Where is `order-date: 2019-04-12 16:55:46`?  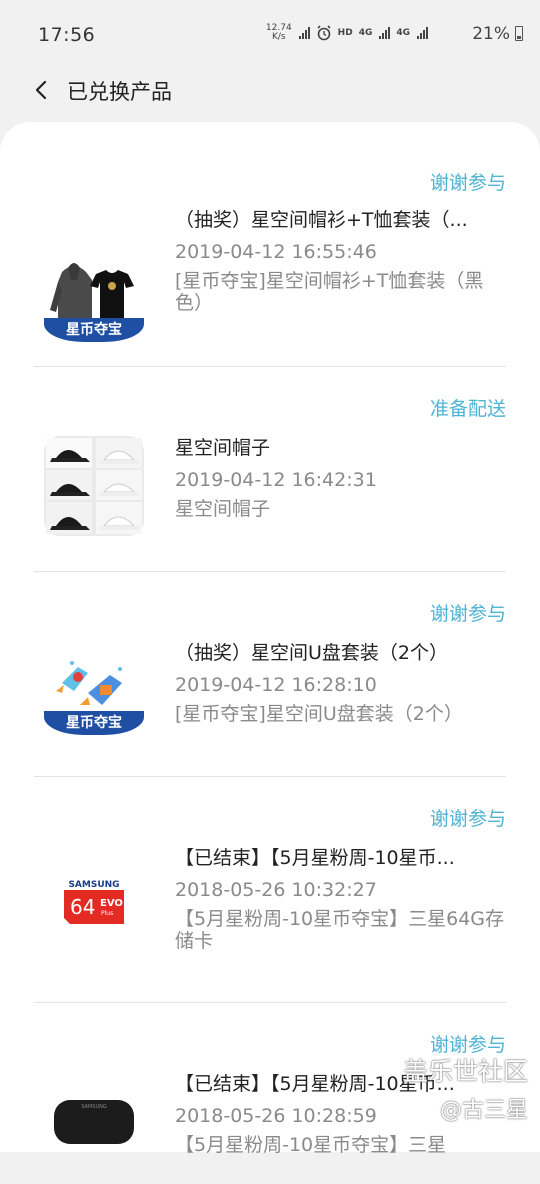
order-date: 2019-04-12 16:55:46 is located at coordinates (276, 252).